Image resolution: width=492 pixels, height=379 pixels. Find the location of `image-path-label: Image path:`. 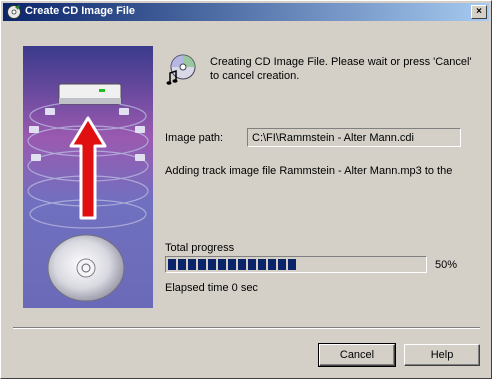

image-path-label: Image path: is located at coordinates (194, 138).